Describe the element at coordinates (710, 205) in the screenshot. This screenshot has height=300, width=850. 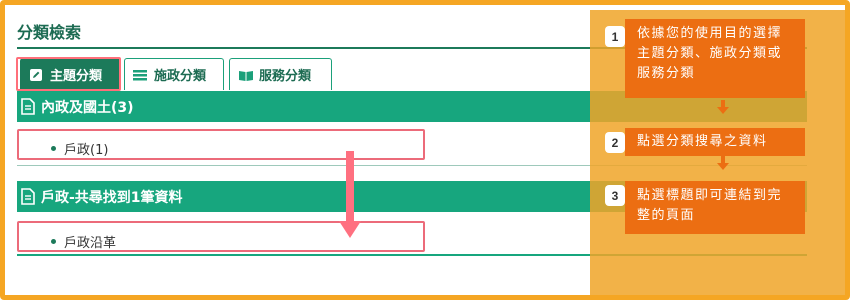
I see `step-text-3: 點選標題即可連結到完整的頁面` at that location.